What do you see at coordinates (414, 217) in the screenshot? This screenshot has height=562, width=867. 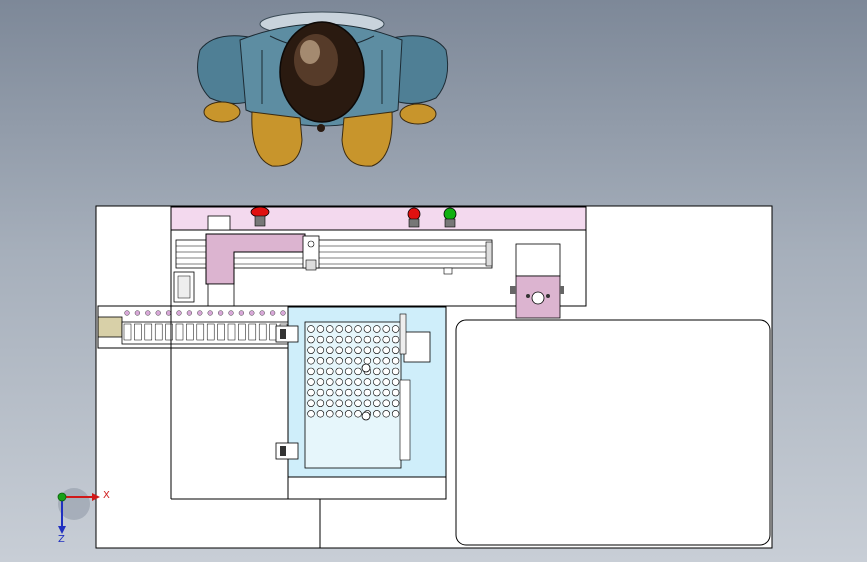 I see `stop-button` at bounding box center [414, 217].